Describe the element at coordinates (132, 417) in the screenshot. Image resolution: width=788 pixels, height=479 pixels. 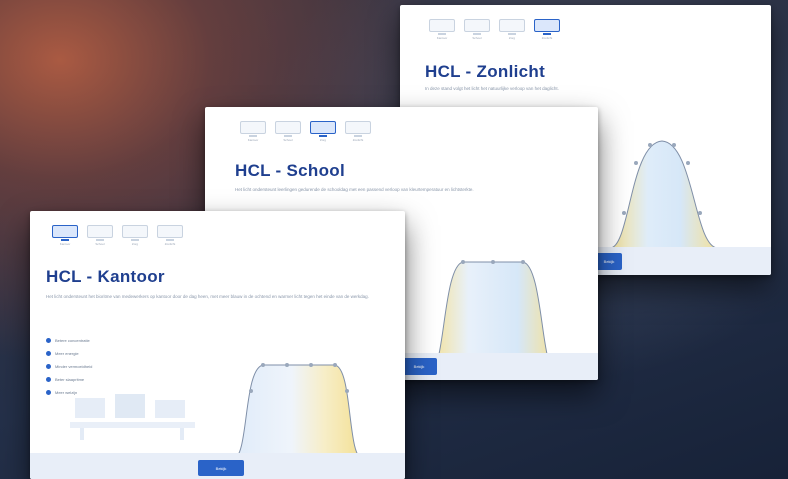
I see `office-illustration` at that location.